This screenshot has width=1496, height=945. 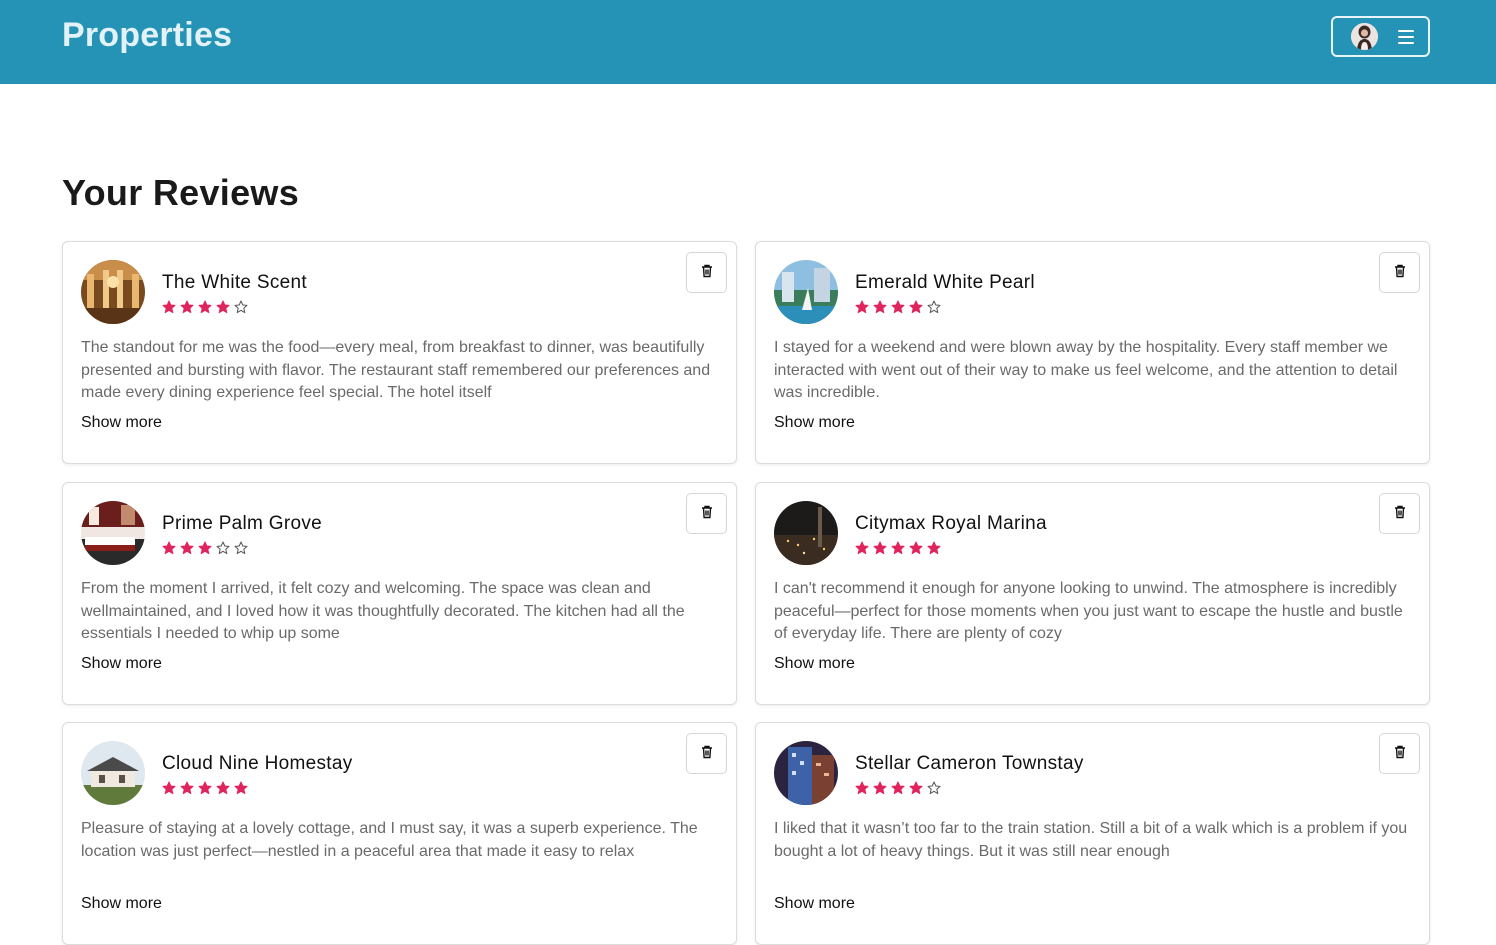 What do you see at coordinates (1364, 36) in the screenshot?
I see `user-avatar` at bounding box center [1364, 36].